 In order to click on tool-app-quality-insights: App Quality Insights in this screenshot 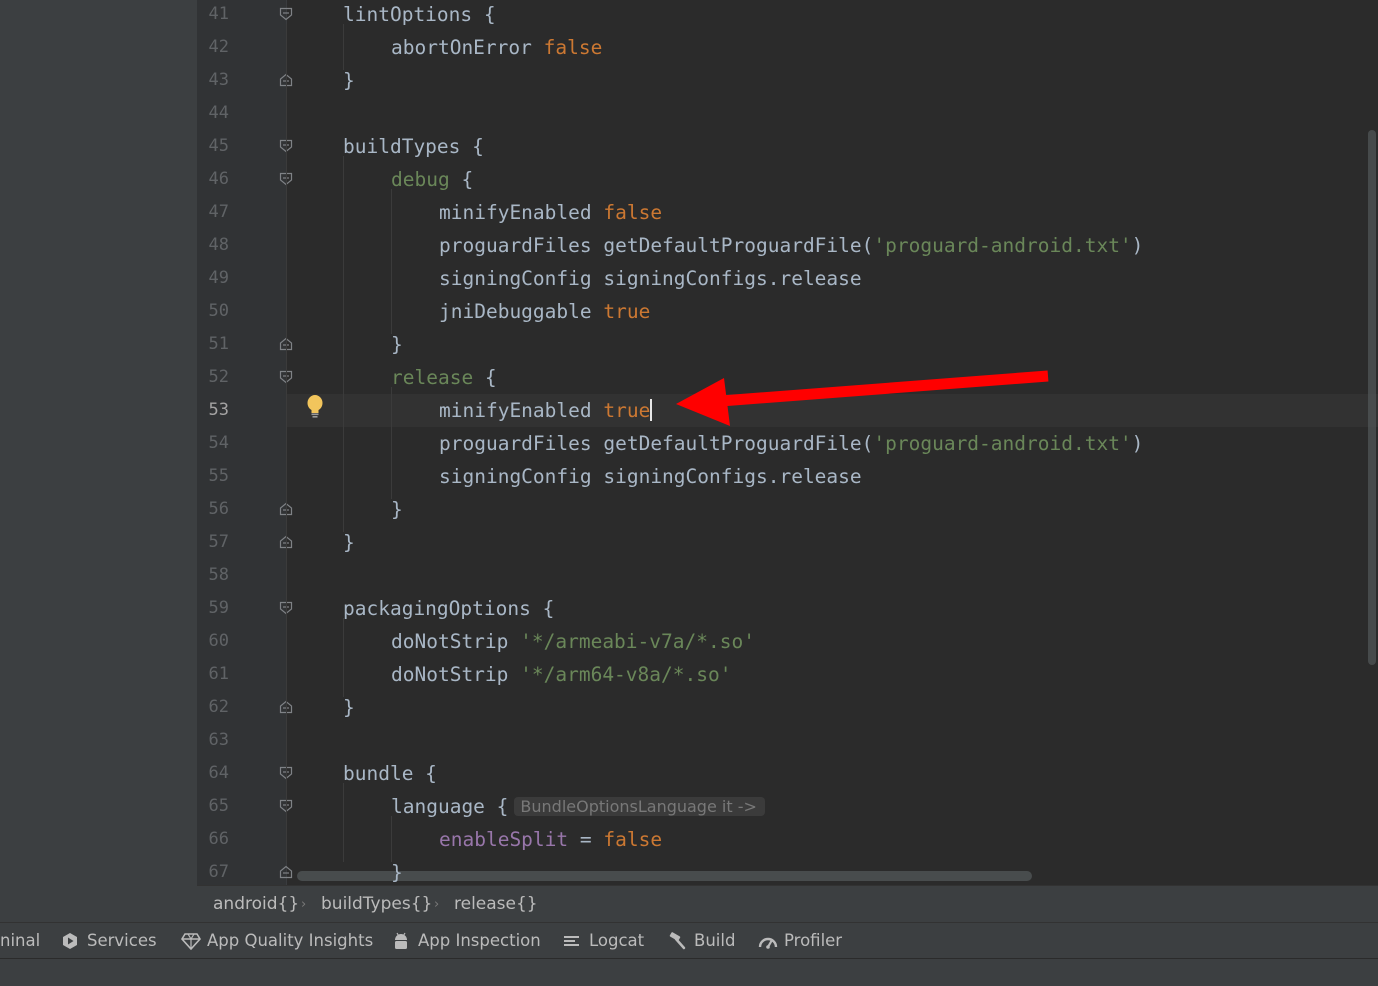, I will do `click(277, 941)`.